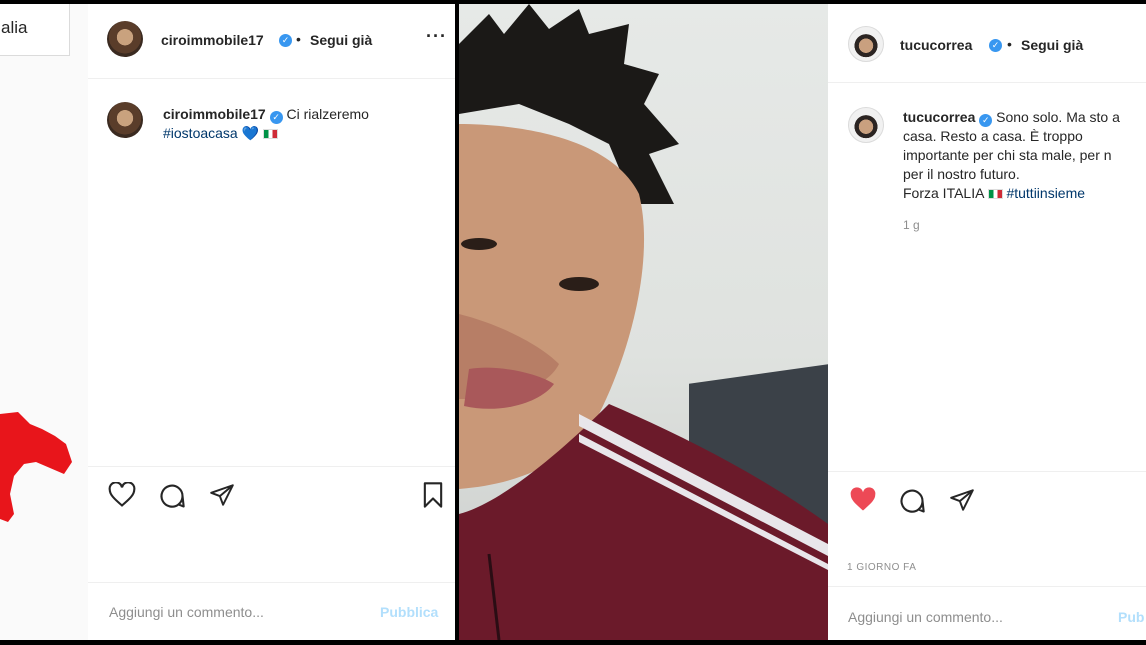 Image resolution: width=1146 pixels, height=645 pixels. Describe the element at coordinates (993, 136) in the screenshot. I see `caption-line: casa. Resto a casa. È troppo` at that location.